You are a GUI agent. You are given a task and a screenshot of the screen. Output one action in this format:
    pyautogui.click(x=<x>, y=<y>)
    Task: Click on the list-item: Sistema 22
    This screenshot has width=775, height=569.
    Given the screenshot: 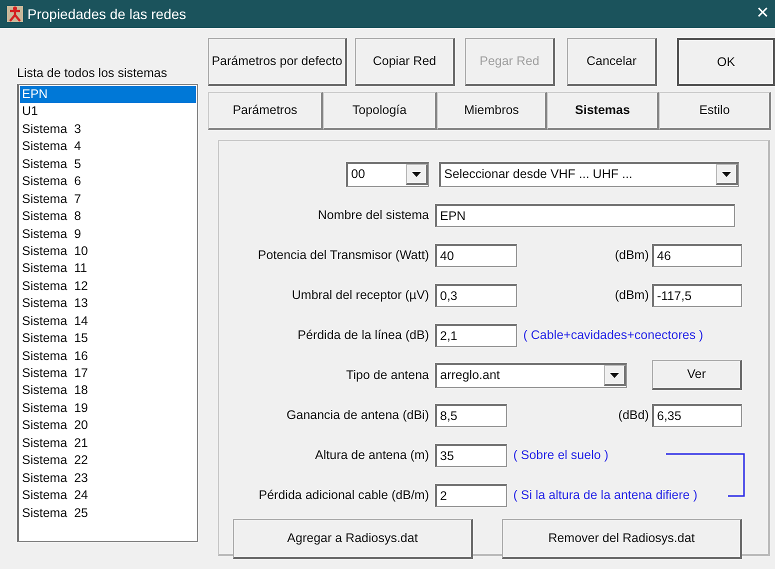 What is the action you would take?
    pyautogui.click(x=108, y=461)
    